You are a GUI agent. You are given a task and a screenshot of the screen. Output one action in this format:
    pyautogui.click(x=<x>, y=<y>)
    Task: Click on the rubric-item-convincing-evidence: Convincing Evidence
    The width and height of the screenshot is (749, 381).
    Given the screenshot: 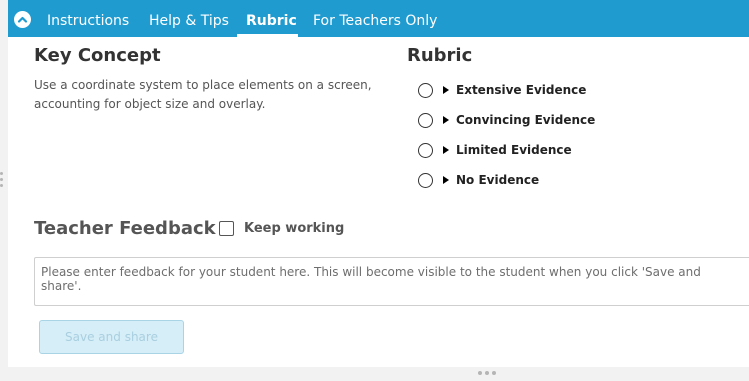 What is the action you would take?
    pyautogui.click(x=506, y=120)
    